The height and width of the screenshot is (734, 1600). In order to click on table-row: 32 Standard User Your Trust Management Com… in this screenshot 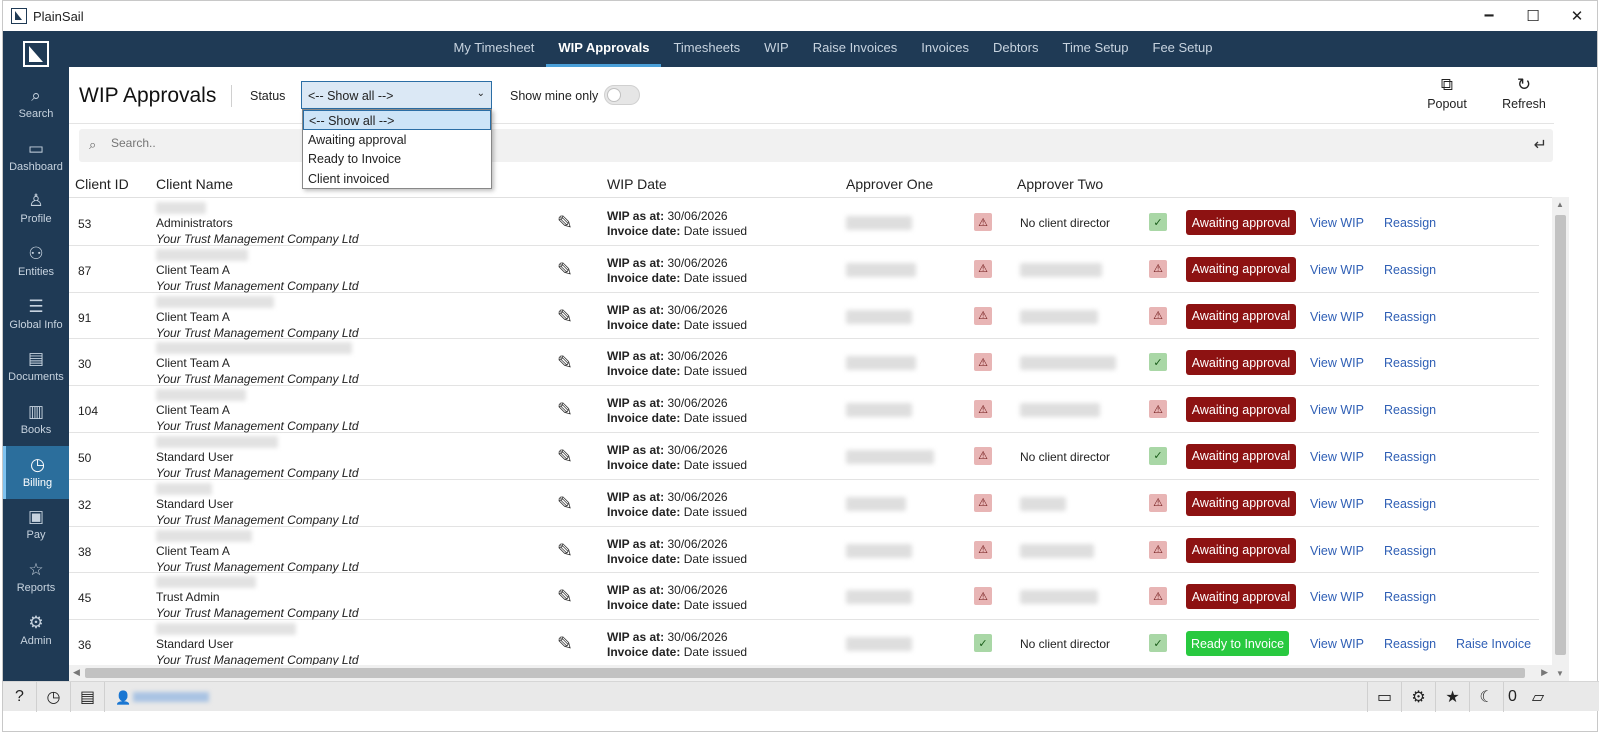, I will do `click(804, 503)`.